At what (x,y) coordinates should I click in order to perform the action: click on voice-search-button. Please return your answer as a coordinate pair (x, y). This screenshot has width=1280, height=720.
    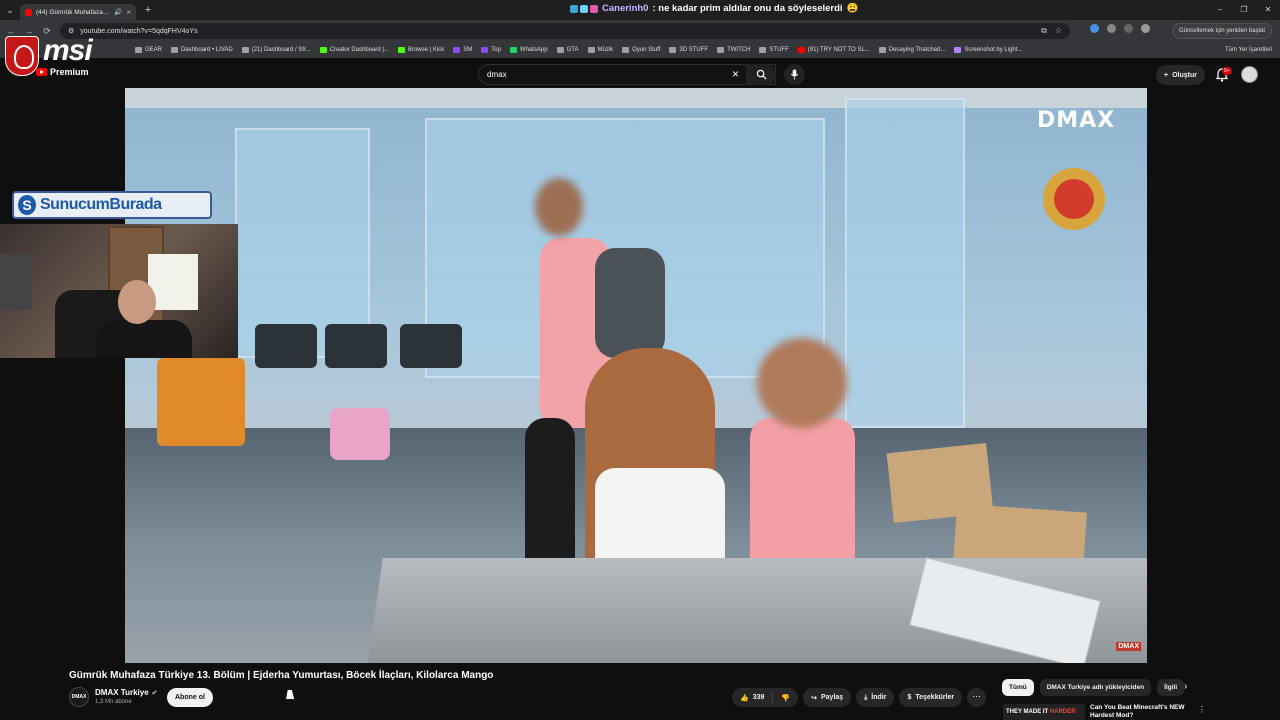
    Looking at the image, I should click on (794, 74).